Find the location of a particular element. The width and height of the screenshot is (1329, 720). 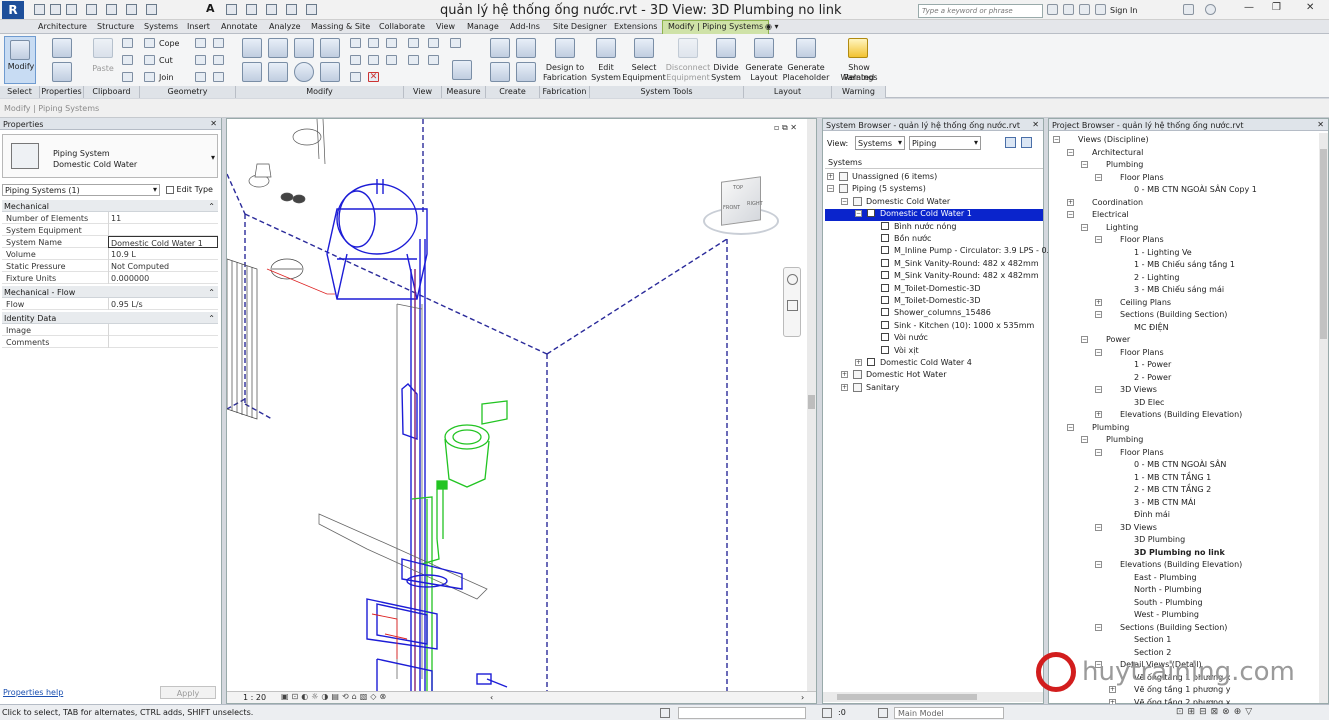

communication-icon is located at coordinates (1084, 9).